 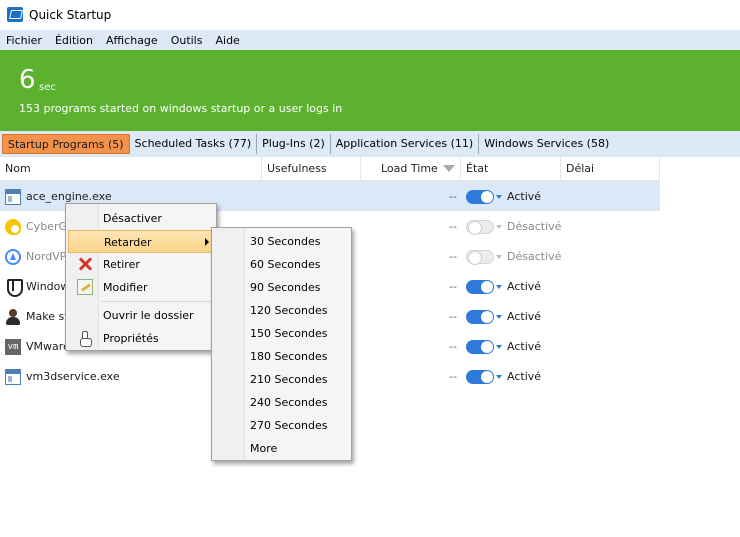 I want to click on menu-affichage: Affichage, so click(x=132, y=40).